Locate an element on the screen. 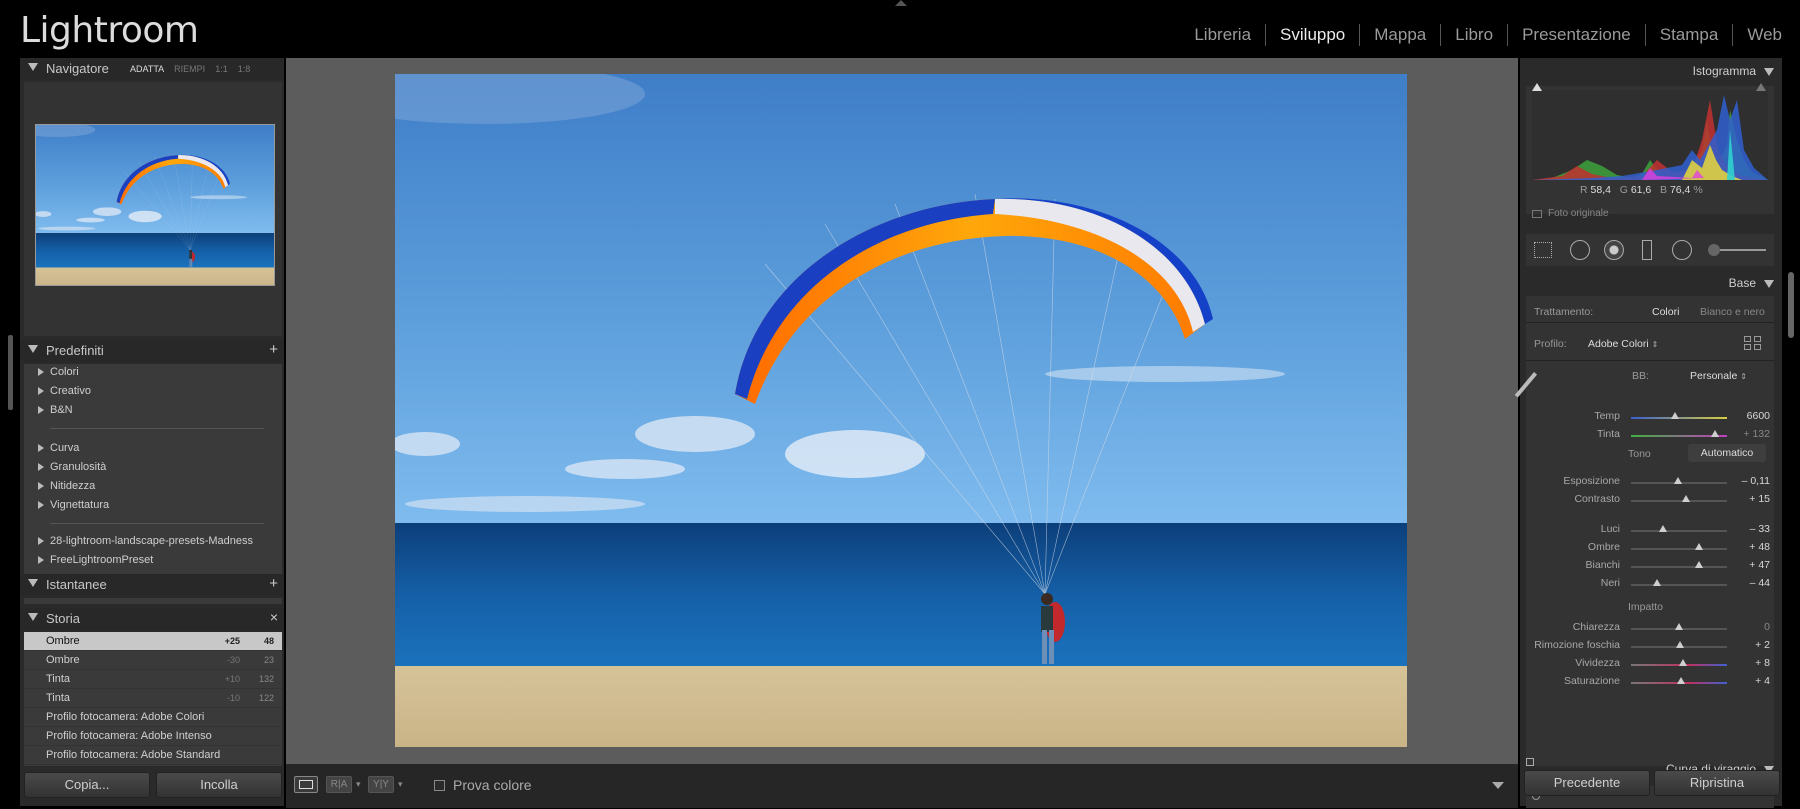 The height and width of the screenshot is (809, 1800). history-item: Ombre -30 23 is located at coordinates (153, 660).